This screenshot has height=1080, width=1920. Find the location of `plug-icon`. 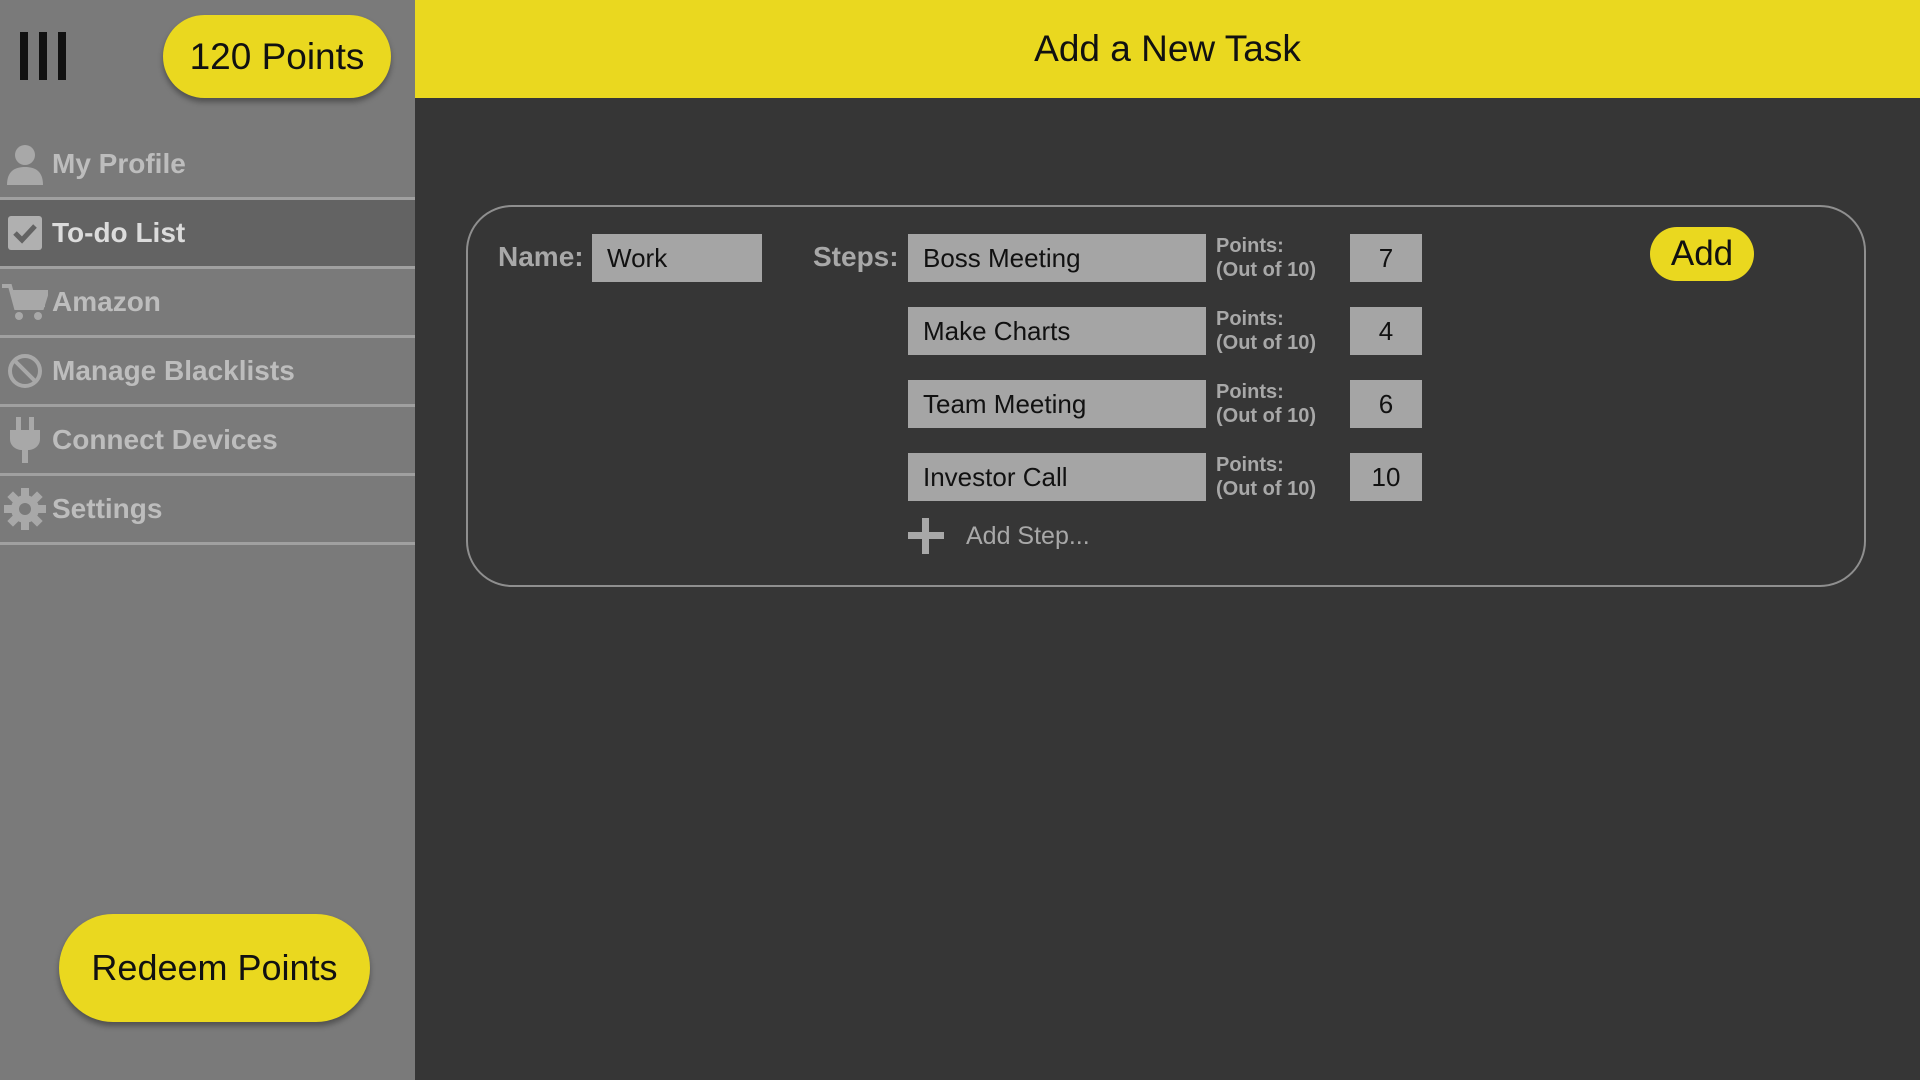

plug-icon is located at coordinates (26, 440).